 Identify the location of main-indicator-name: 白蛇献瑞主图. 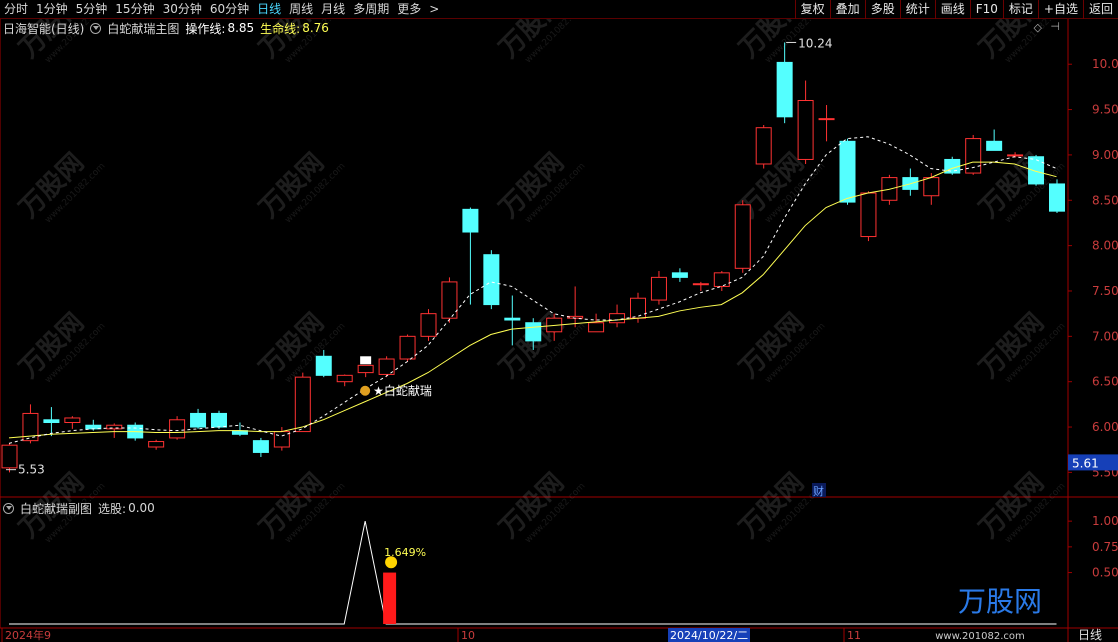
(143, 28).